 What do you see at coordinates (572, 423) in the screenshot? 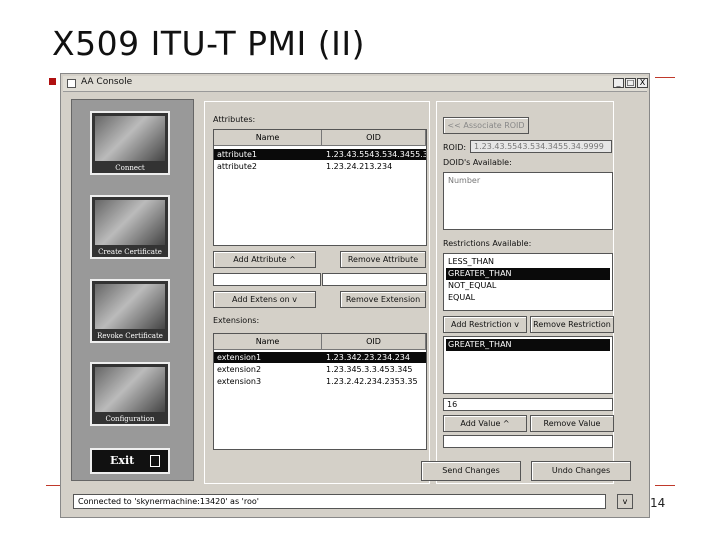
I see `remove-value-button: Remove Value` at bounding box center [572, 423].